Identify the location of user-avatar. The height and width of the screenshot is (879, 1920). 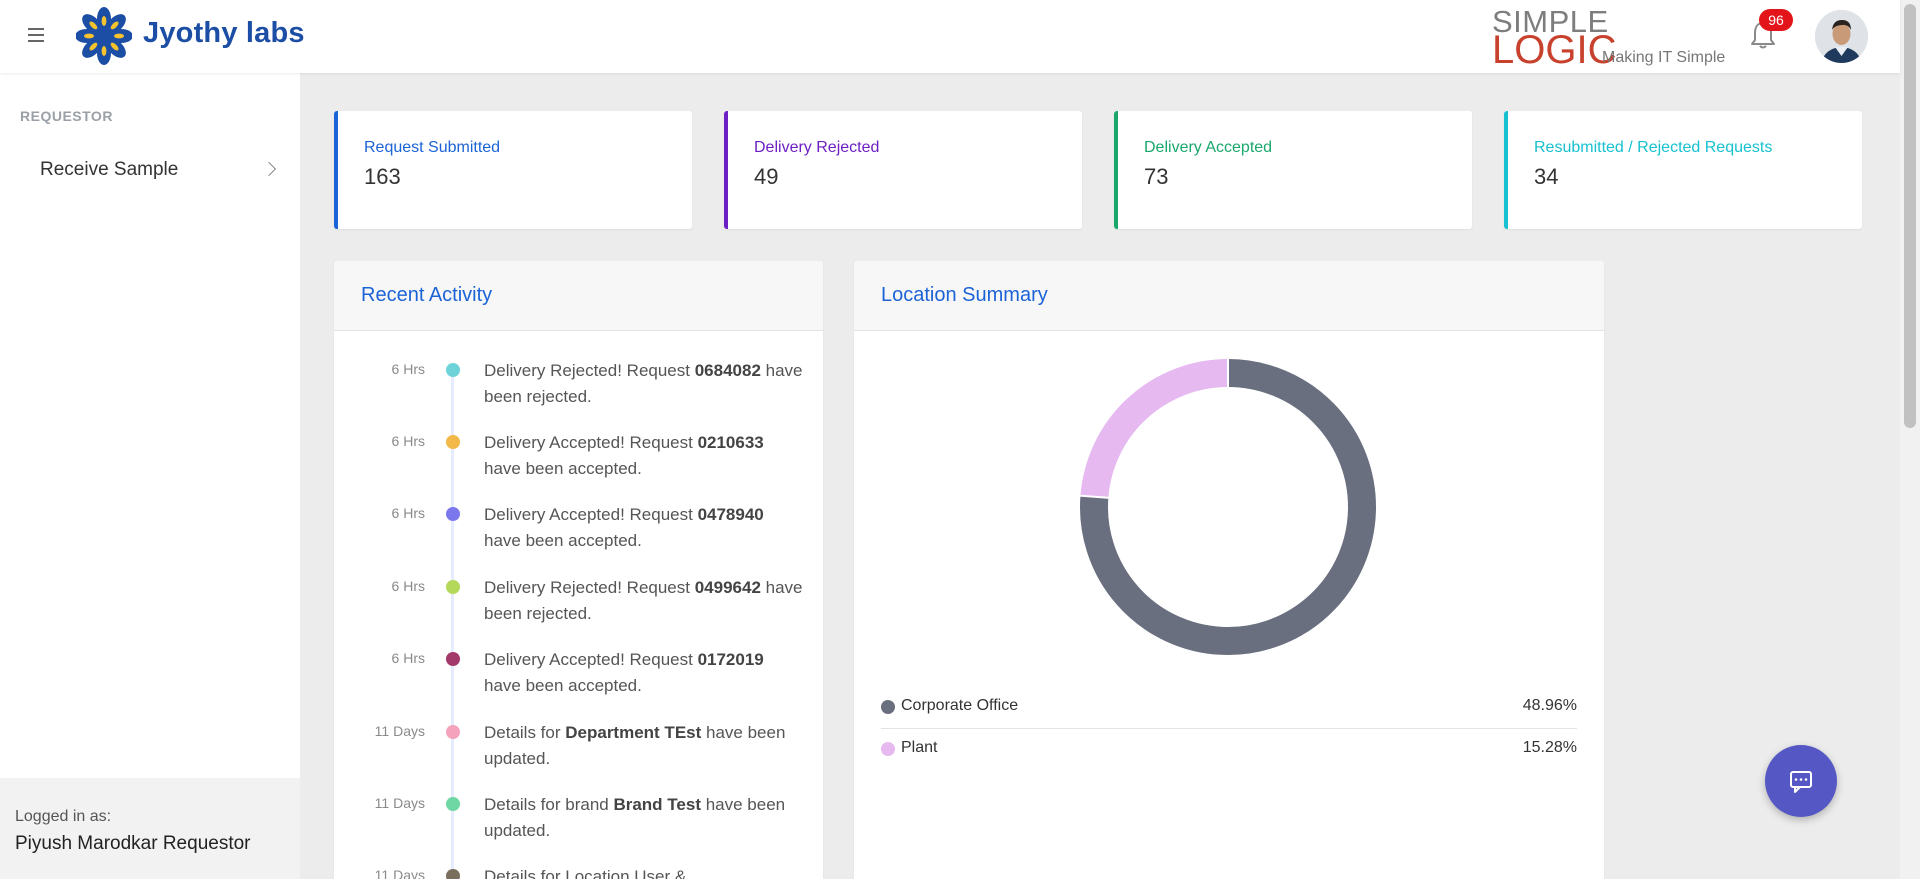
(1841, 36).